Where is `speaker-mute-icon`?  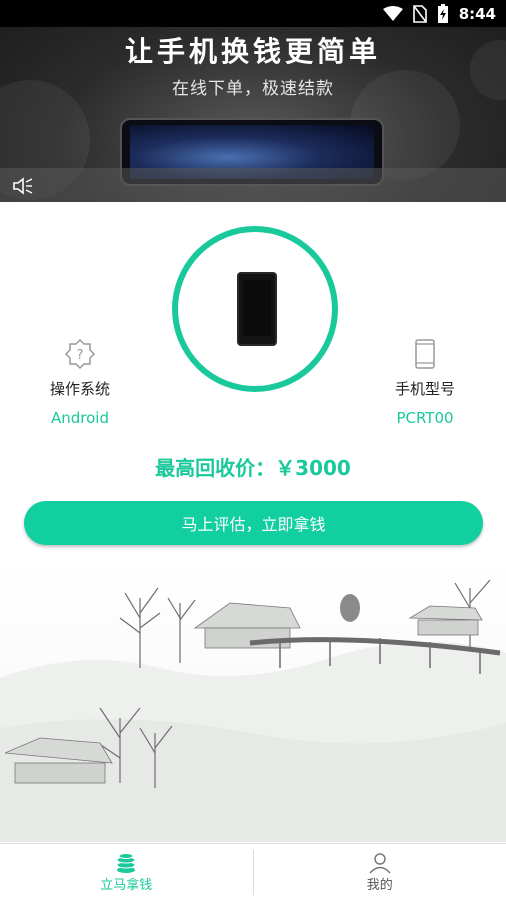
speaker-mute-icon is located at coordinates (23, 188).